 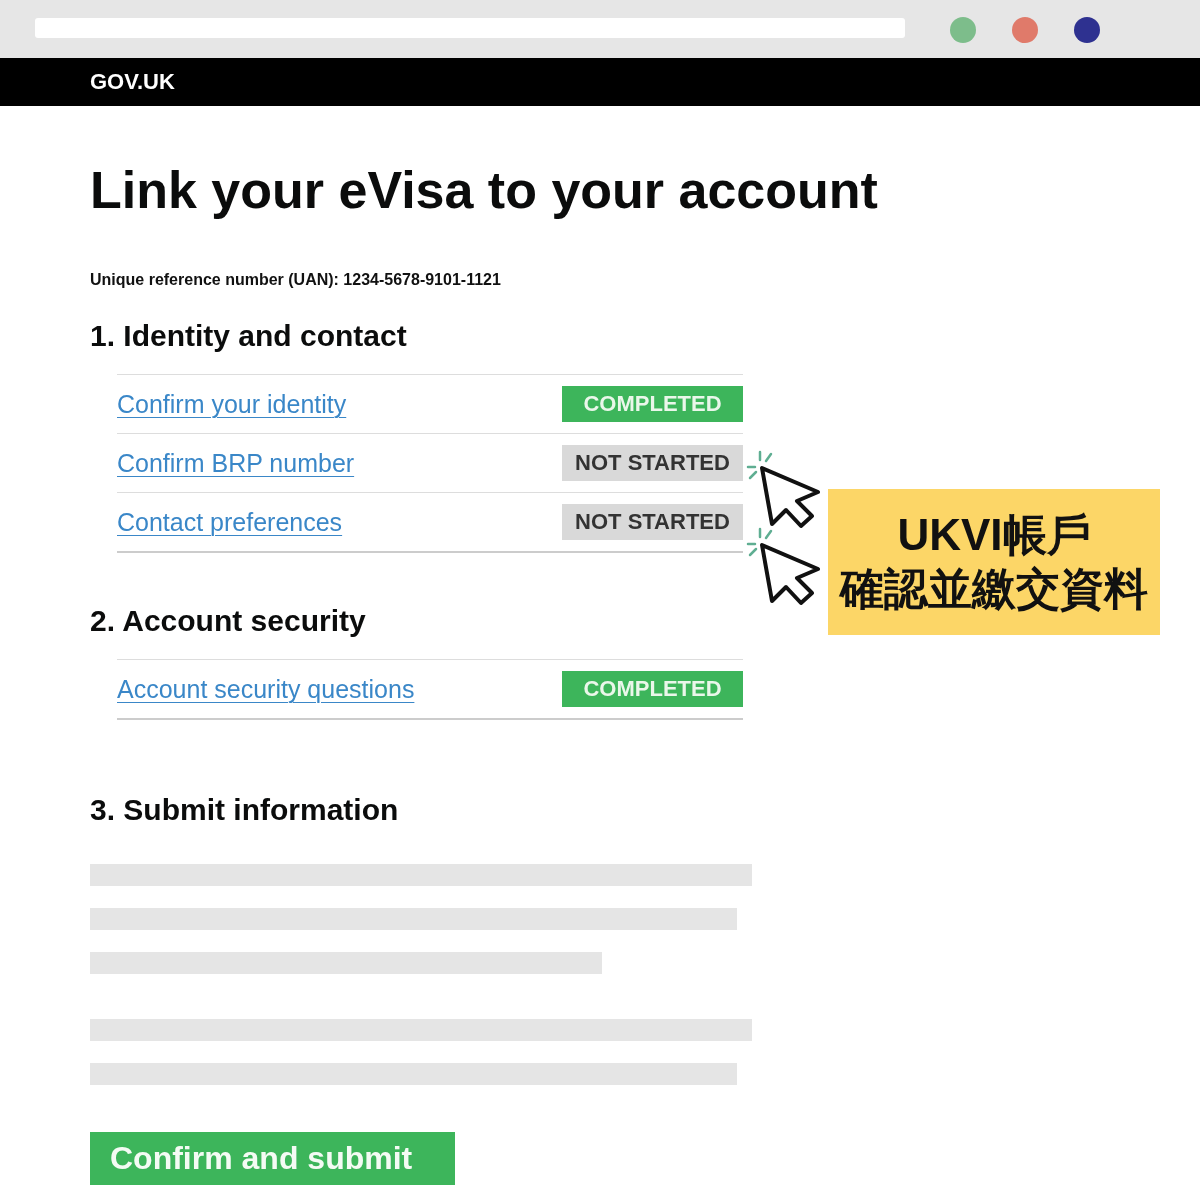 I want to click on callout-text: UKVI帳戶, so click(x=994, y=535).